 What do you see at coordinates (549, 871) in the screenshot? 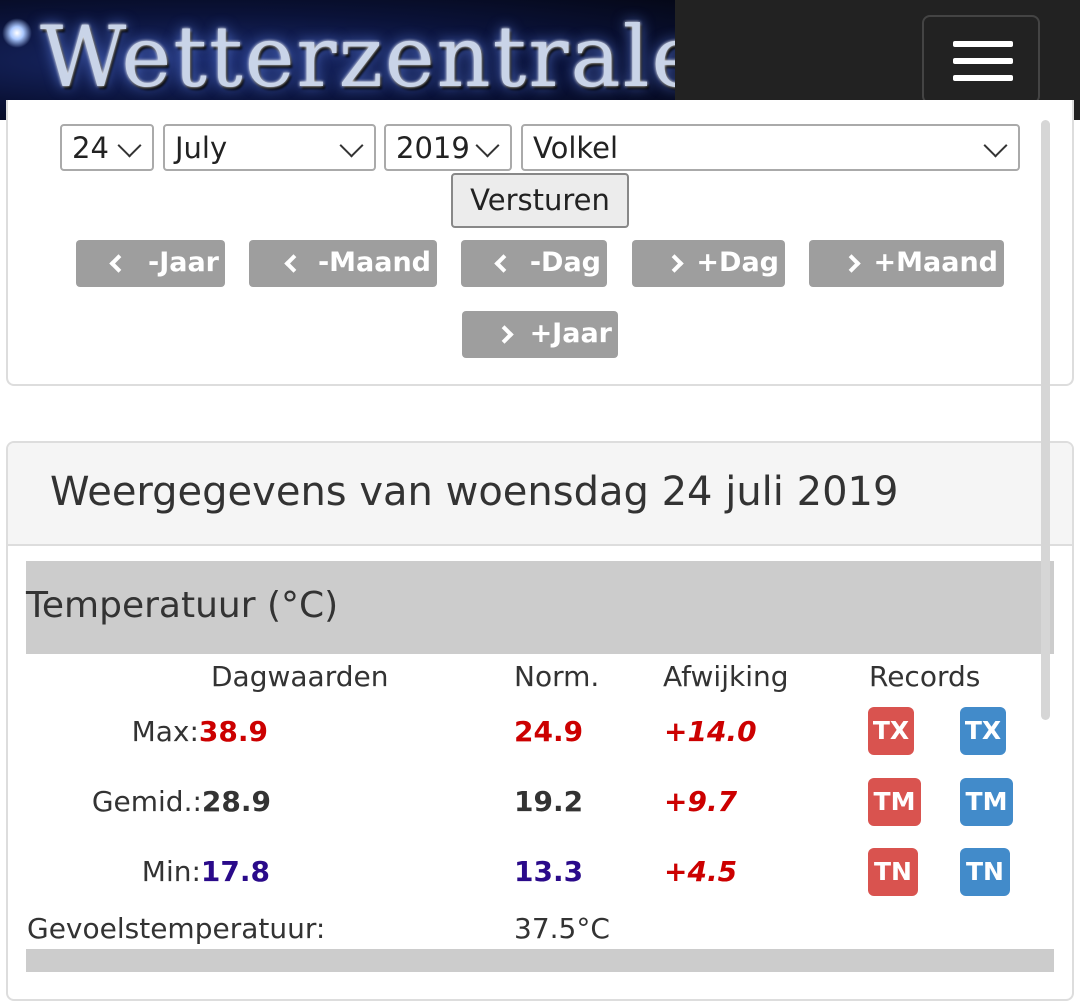
I see `min-normal: 13.3` at bounding box center [549, 871].